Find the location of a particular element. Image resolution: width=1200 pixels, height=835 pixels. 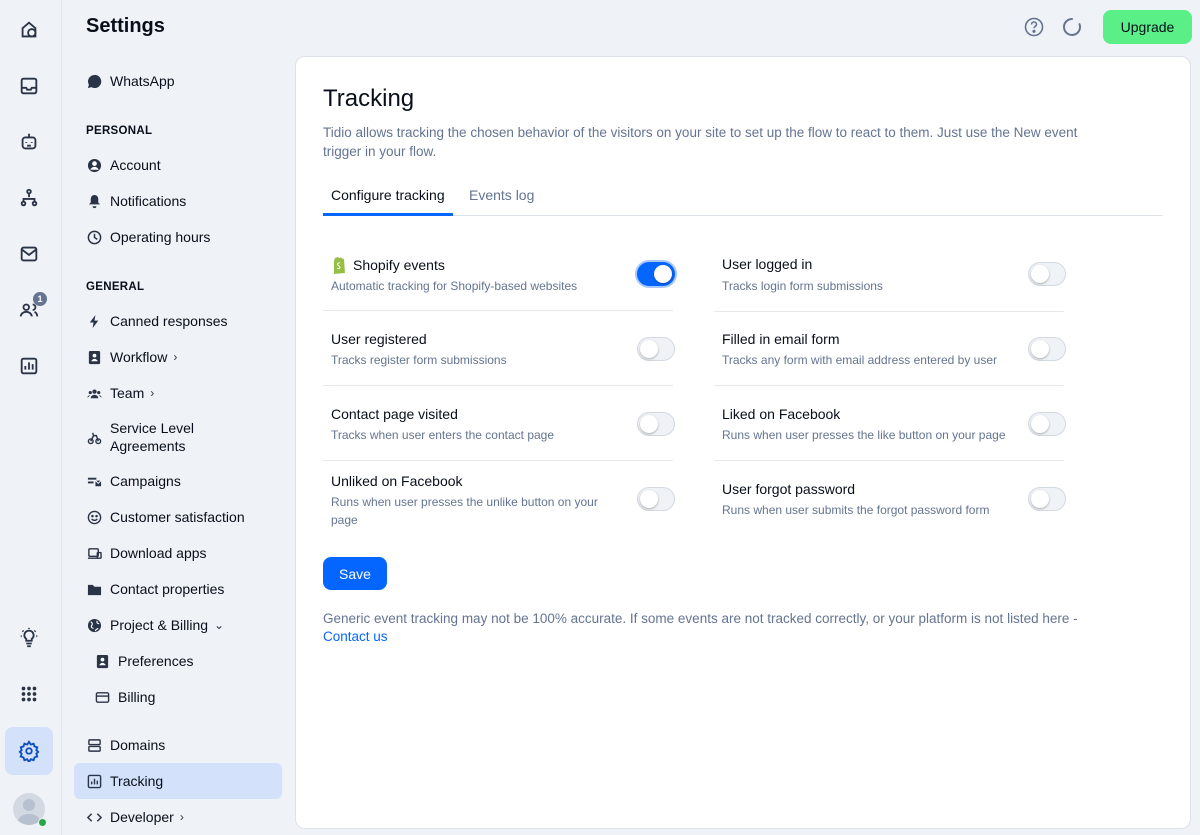

liked-on-facebook-toggle is located at coordinates (1047, 424).